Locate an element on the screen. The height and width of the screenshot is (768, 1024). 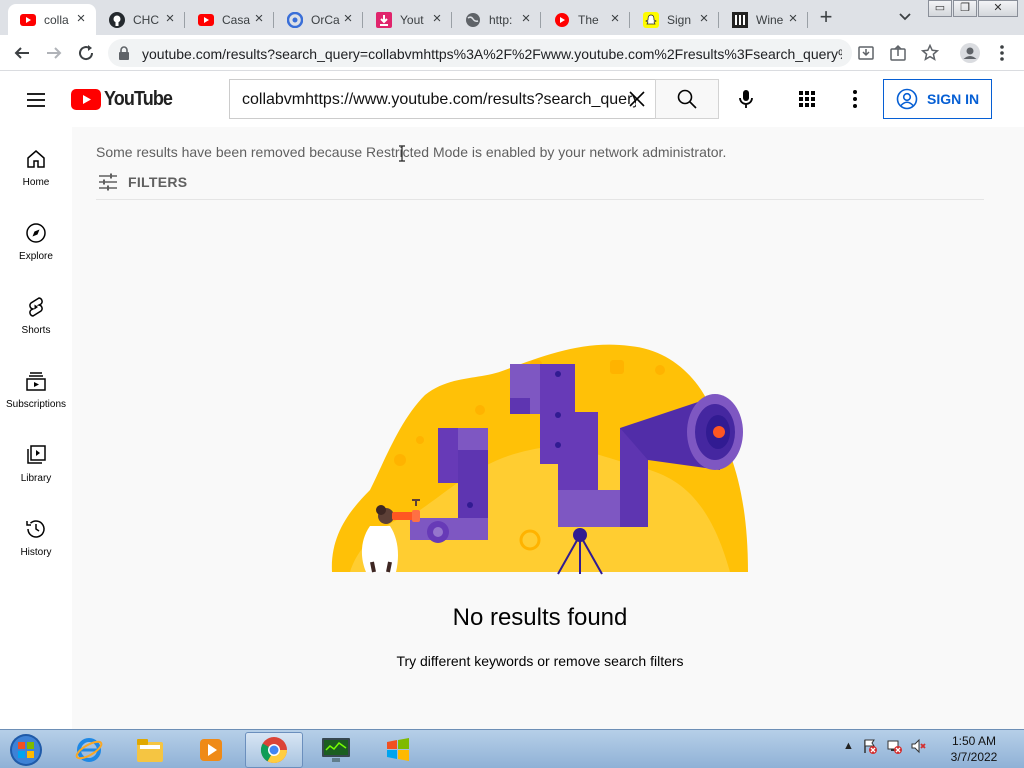
snapchat-icon is located at coordinates (651, 19).